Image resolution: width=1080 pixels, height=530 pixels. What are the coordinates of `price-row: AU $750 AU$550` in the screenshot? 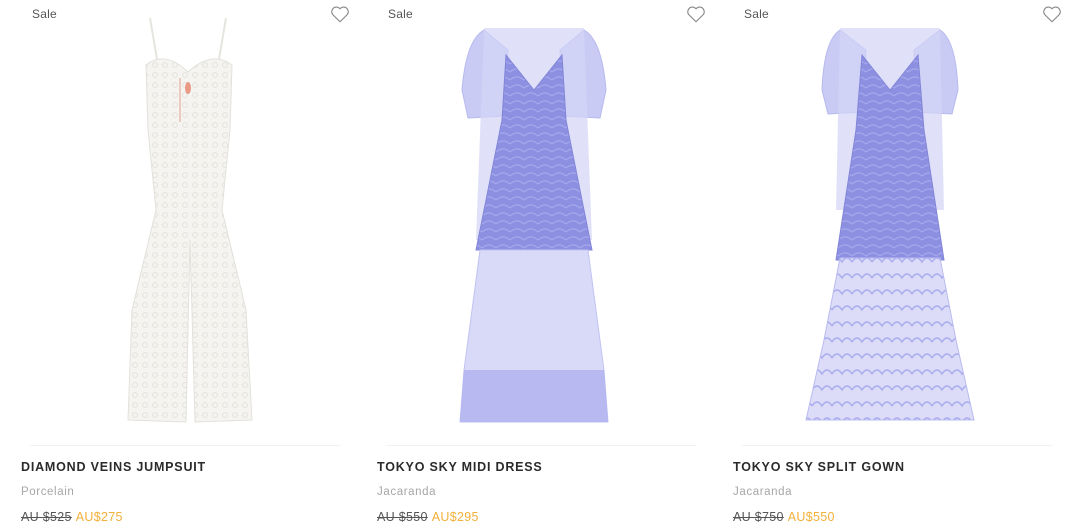 It's located at (784, 517).